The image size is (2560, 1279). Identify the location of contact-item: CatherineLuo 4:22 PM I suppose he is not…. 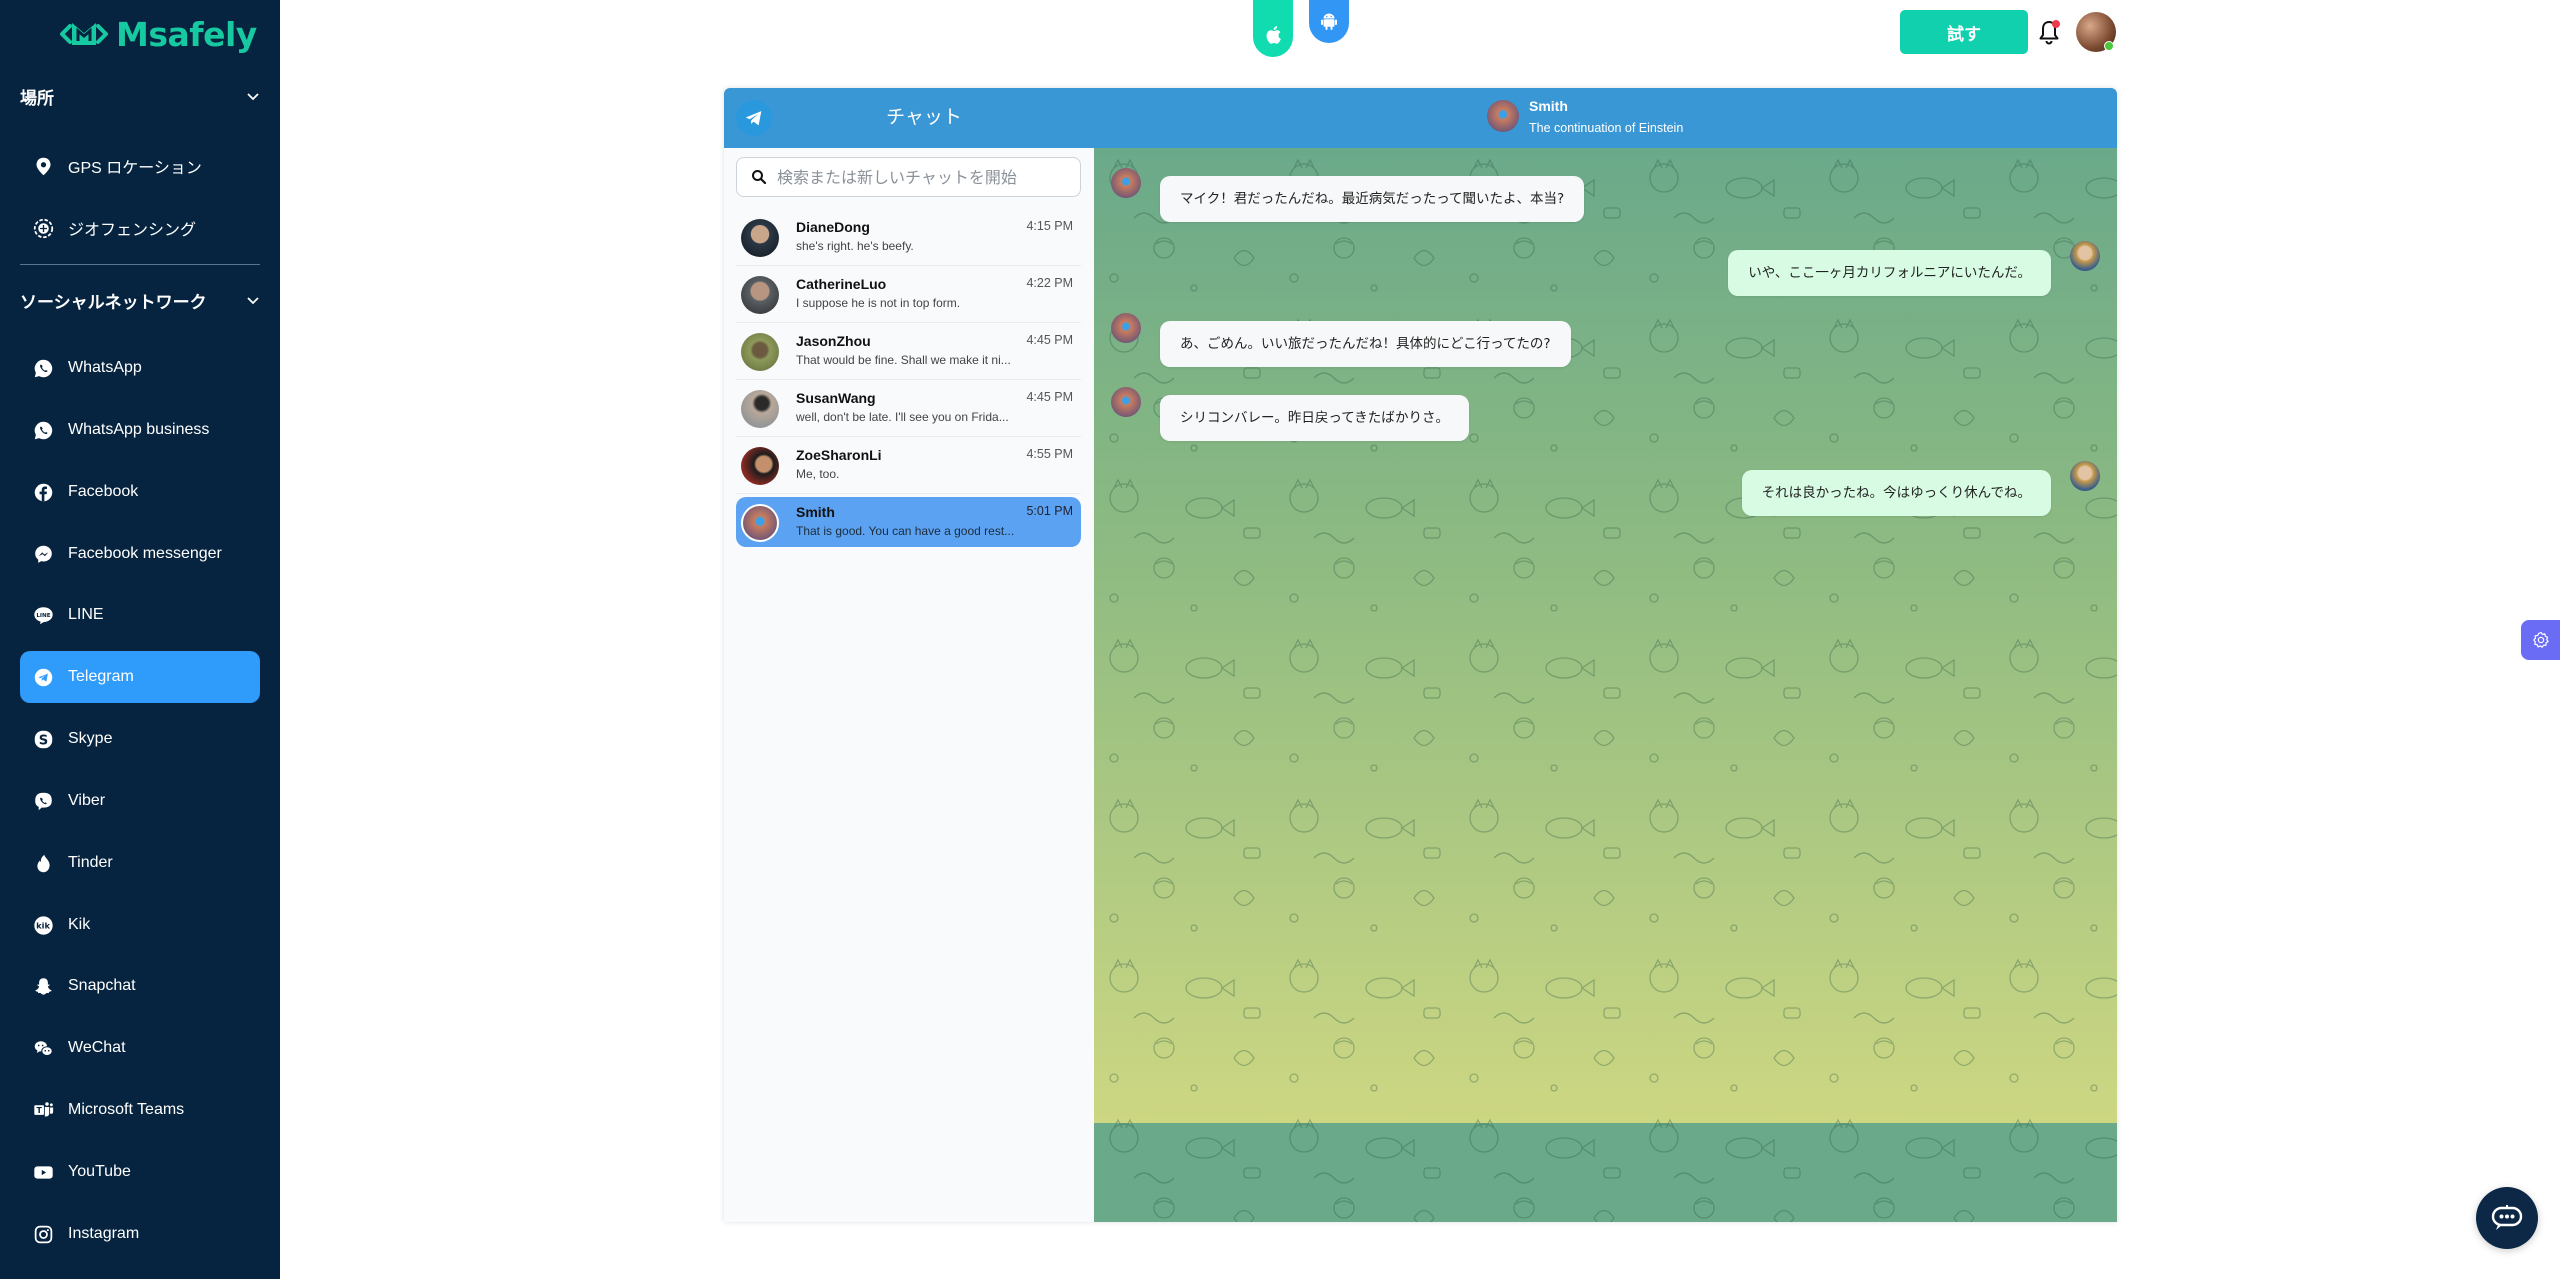
(908, 296).